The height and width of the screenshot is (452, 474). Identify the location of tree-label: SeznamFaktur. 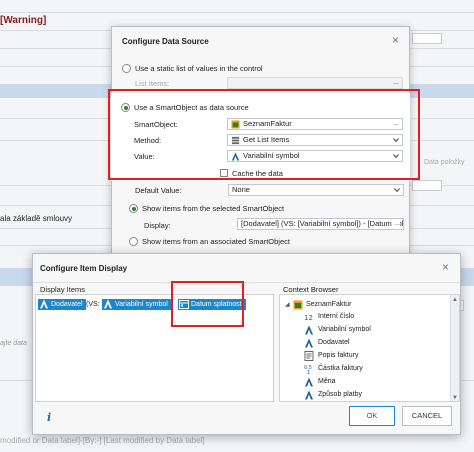
(329, 304).